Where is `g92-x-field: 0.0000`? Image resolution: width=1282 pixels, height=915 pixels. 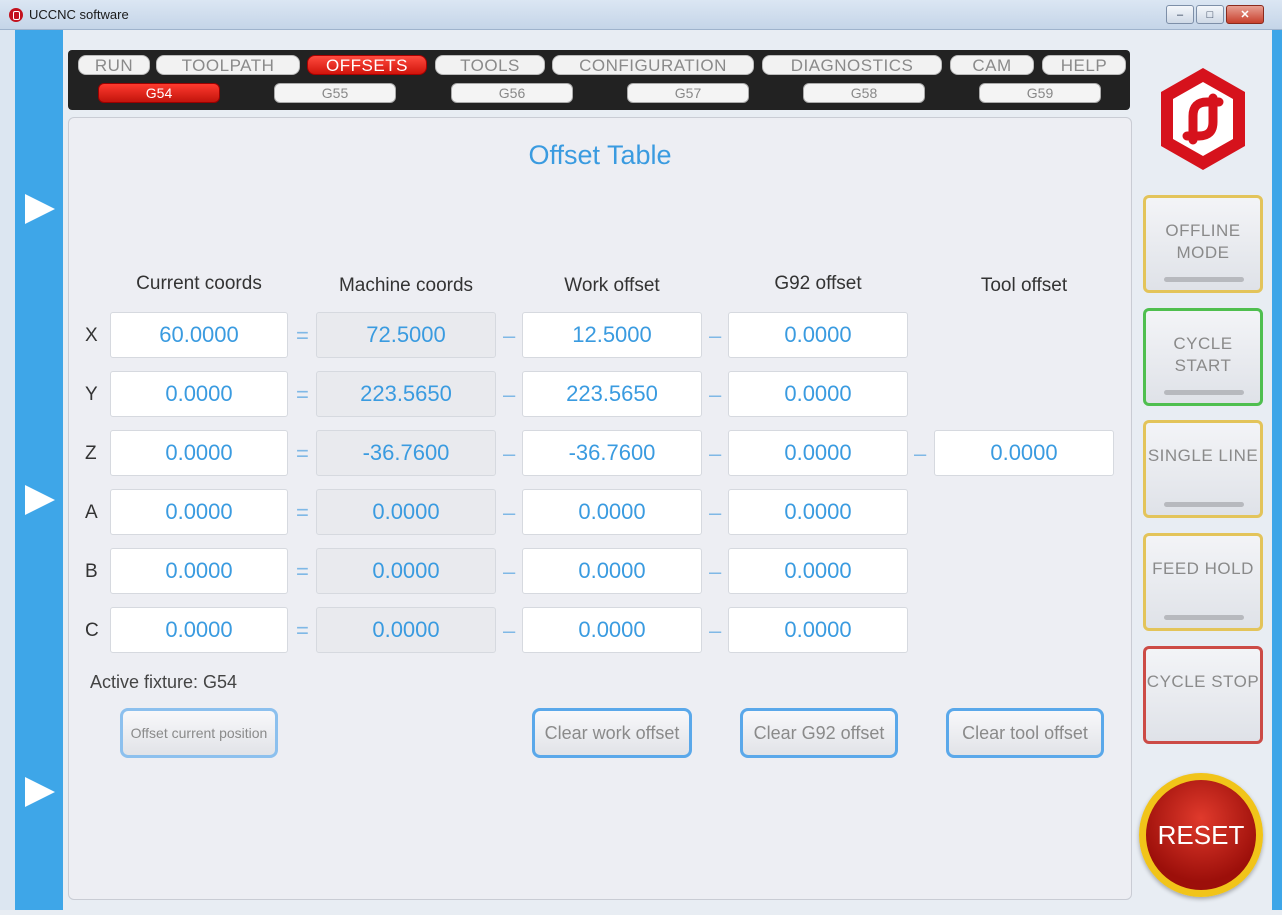 g92-x-field: 0.0000 is located at coordinates (818, 335).